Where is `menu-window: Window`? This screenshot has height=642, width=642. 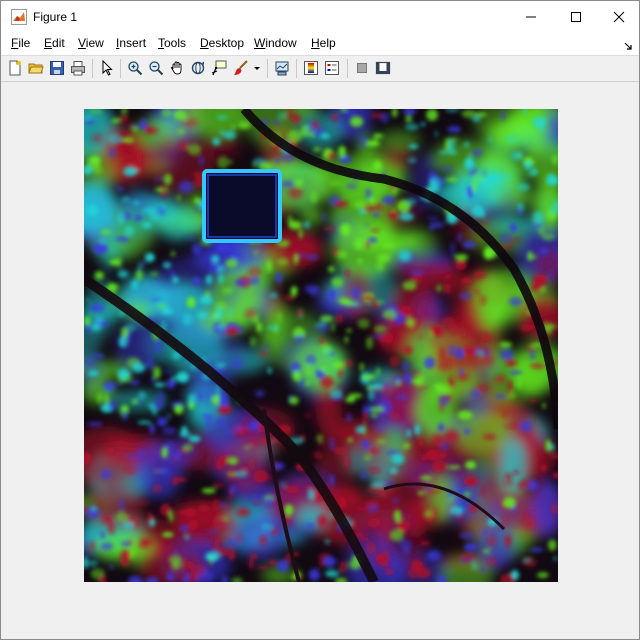 menu-window: Window is located at coordinates (275, 43).